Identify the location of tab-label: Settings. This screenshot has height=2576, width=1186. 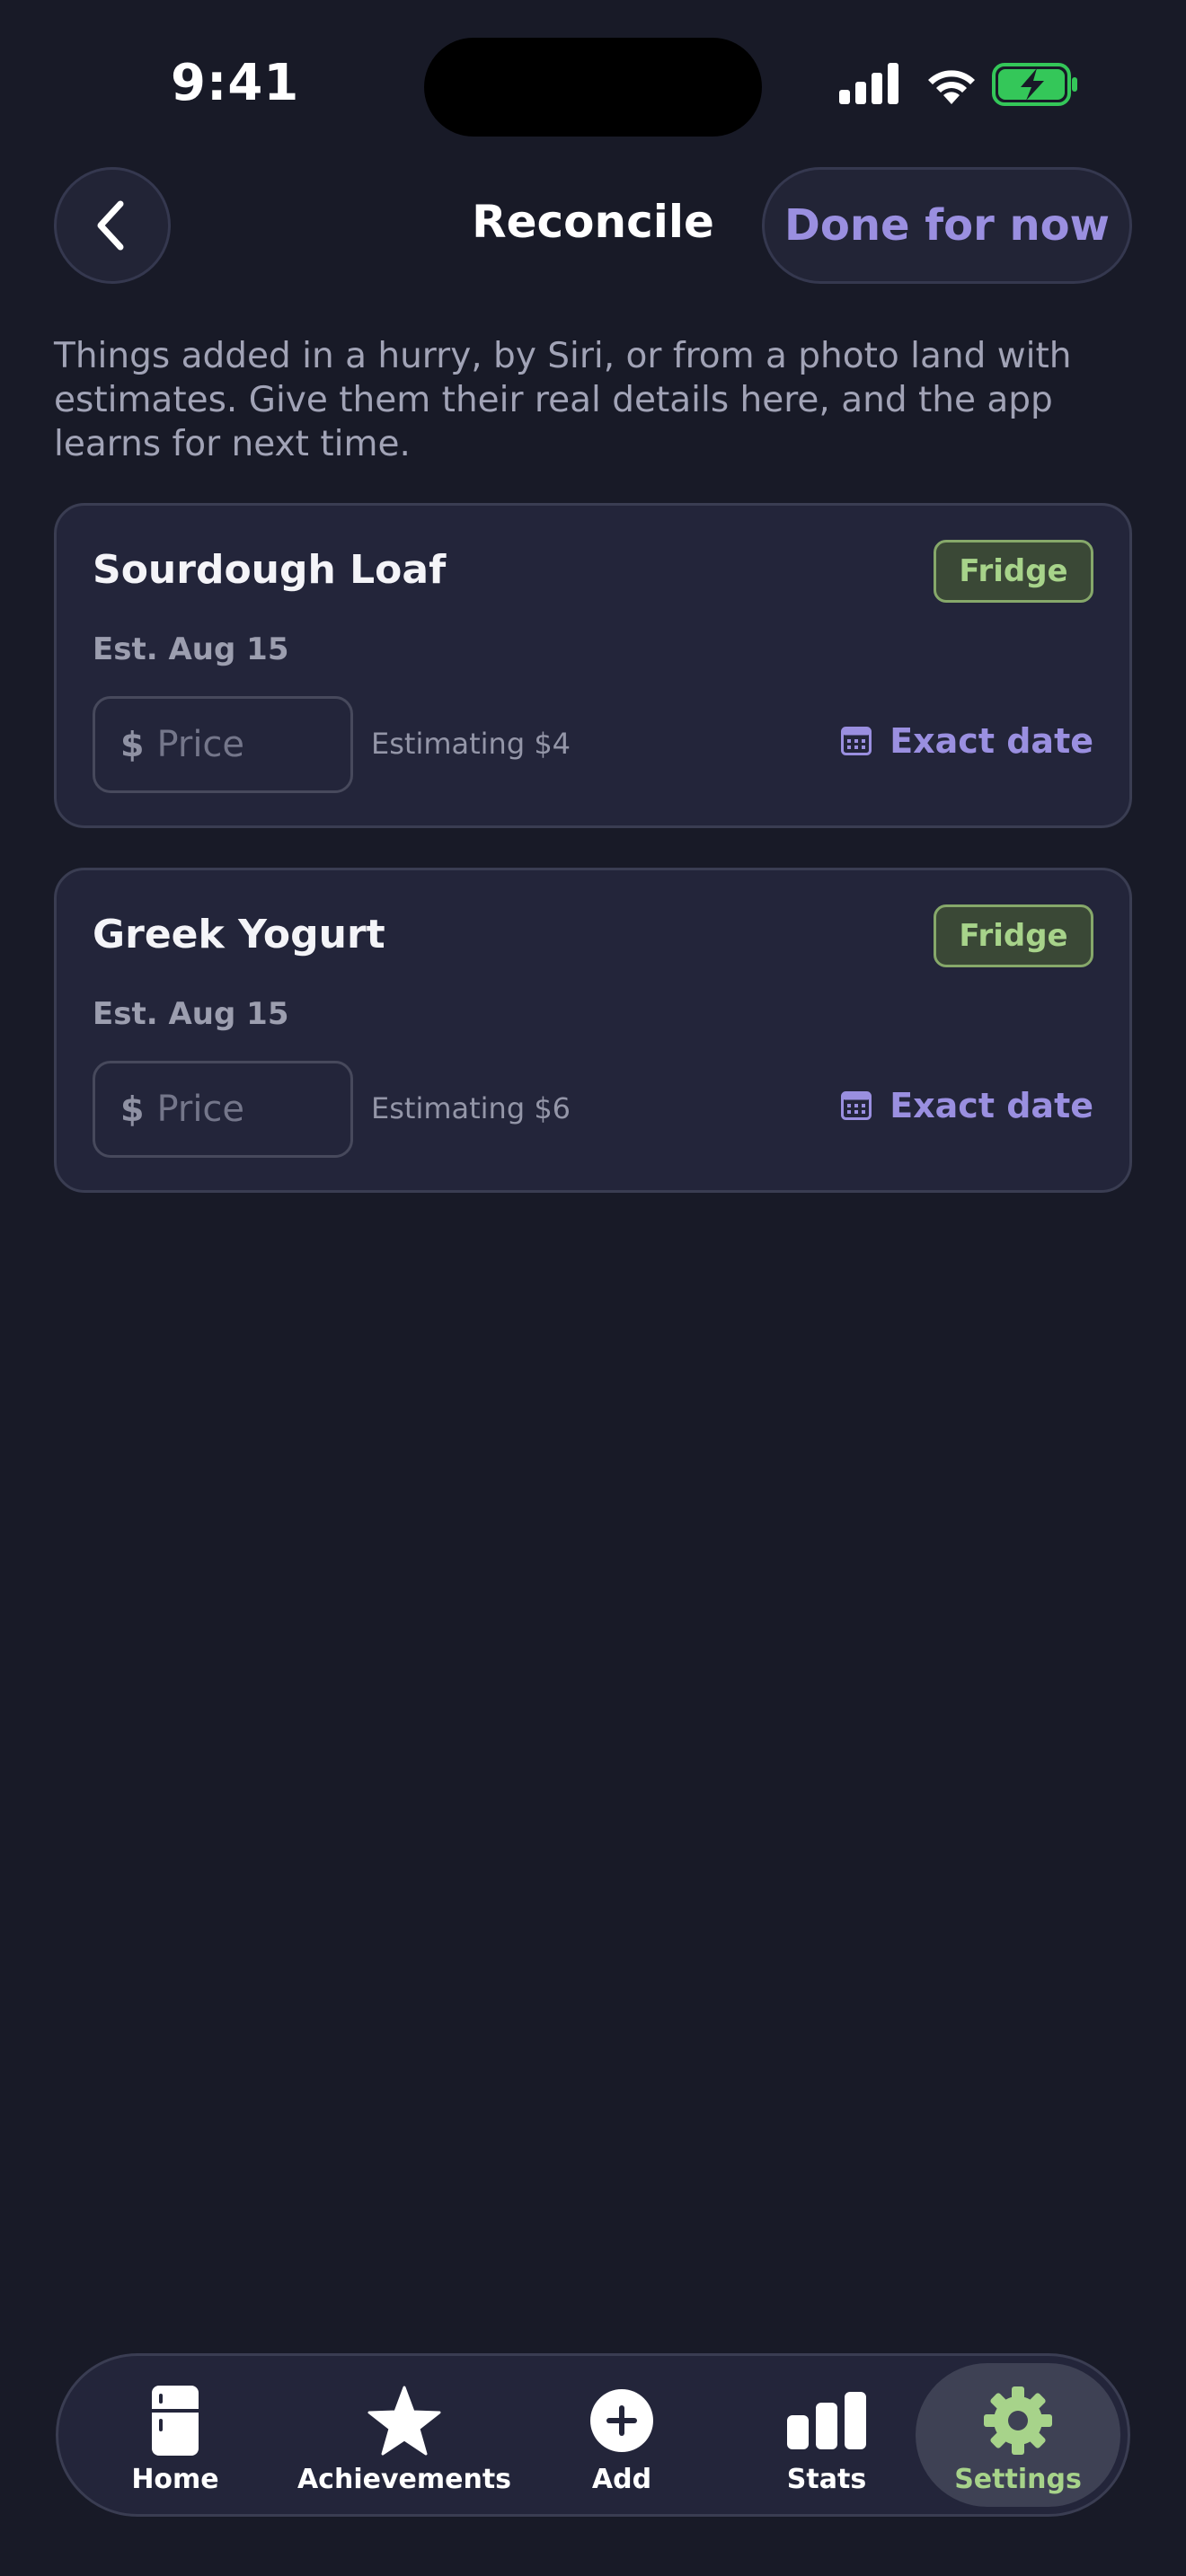
(1018, 2479).